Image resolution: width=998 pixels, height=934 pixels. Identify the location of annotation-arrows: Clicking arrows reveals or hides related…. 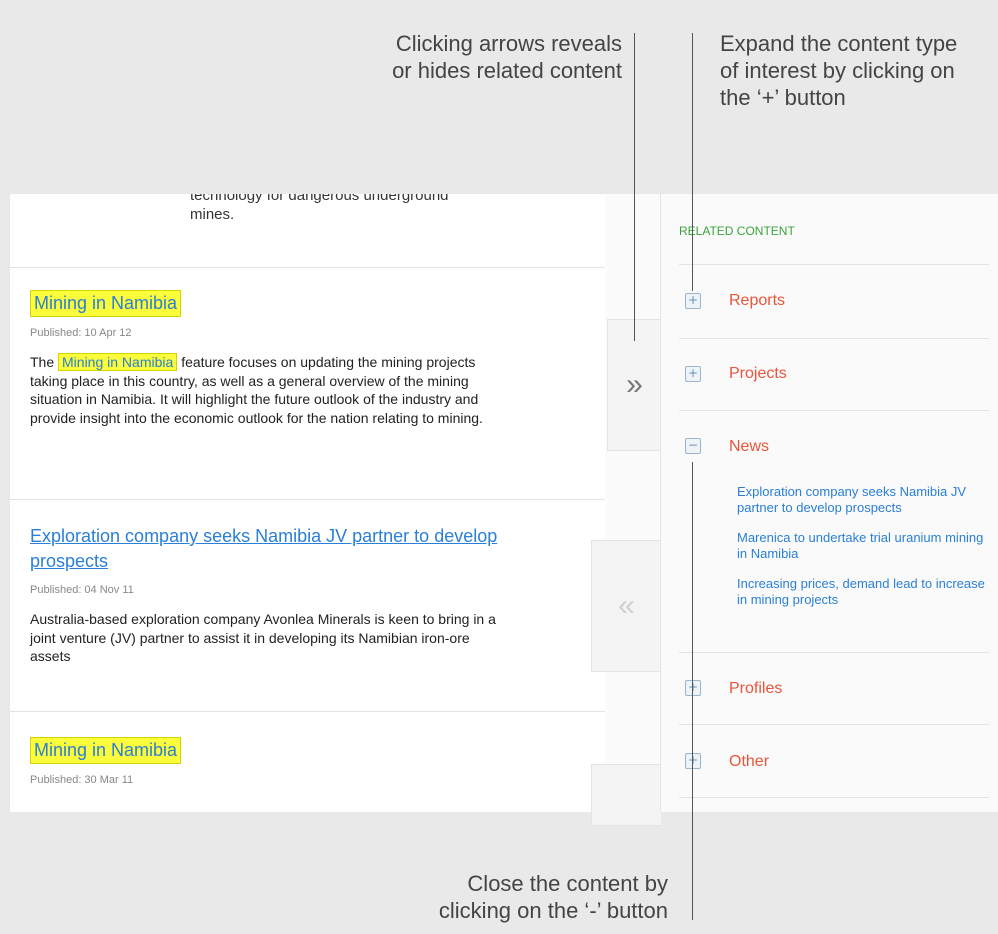
(507, 57).